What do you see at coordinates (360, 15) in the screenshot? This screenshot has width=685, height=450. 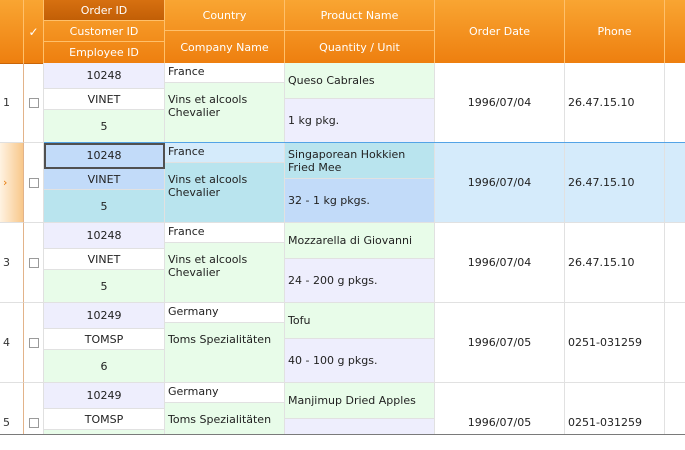 I see `header-product-name: Product Name` at bounding box center [360, 15].